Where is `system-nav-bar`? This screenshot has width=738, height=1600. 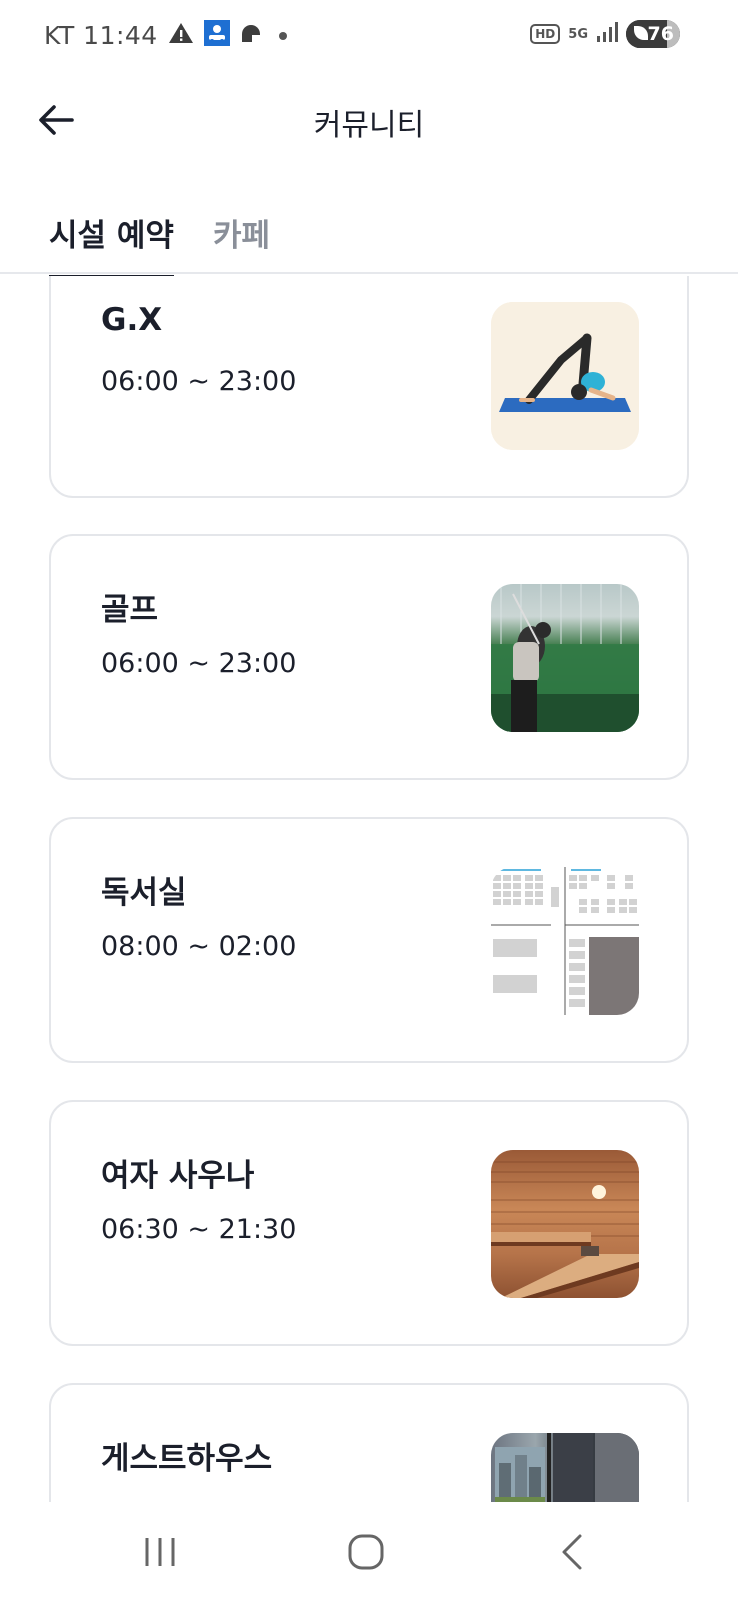 system-nav-bar is located at coordinates (369, 1551).